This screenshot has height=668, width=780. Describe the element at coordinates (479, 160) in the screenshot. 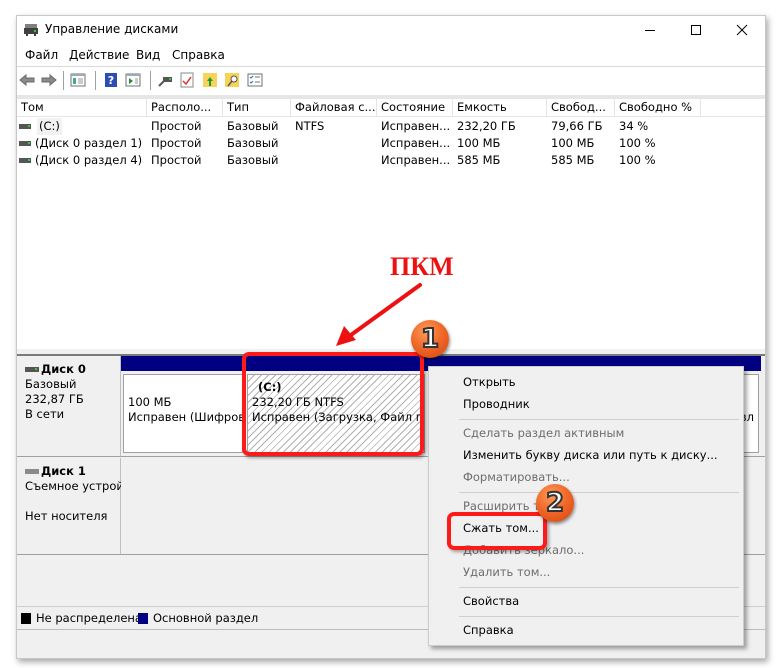

I see `cell-capacity: 585 МБ` at that location.